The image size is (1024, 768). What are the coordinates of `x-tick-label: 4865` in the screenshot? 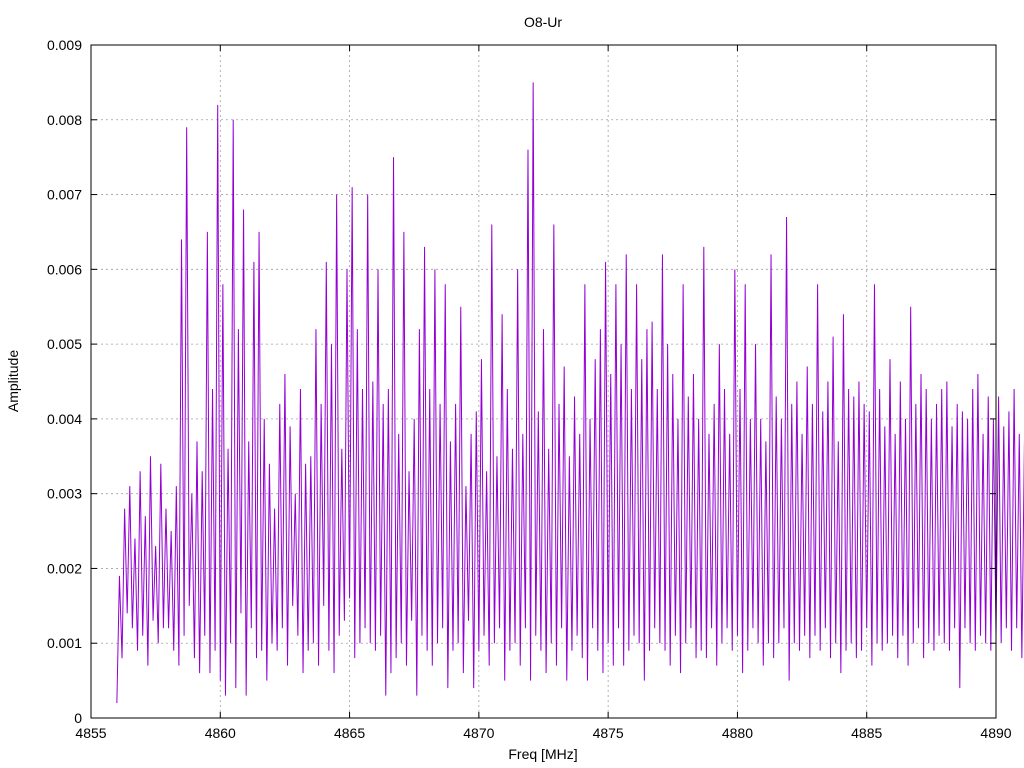 It's located at (349, 733).